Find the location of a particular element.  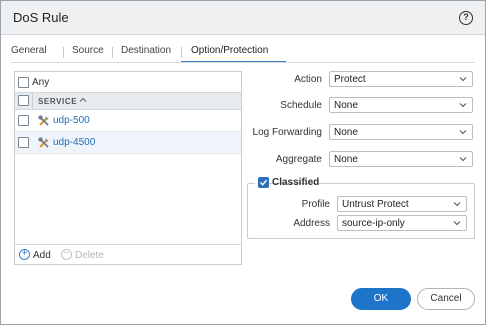

profile-value: Untrust Protect is located at coordinates (375, 204).